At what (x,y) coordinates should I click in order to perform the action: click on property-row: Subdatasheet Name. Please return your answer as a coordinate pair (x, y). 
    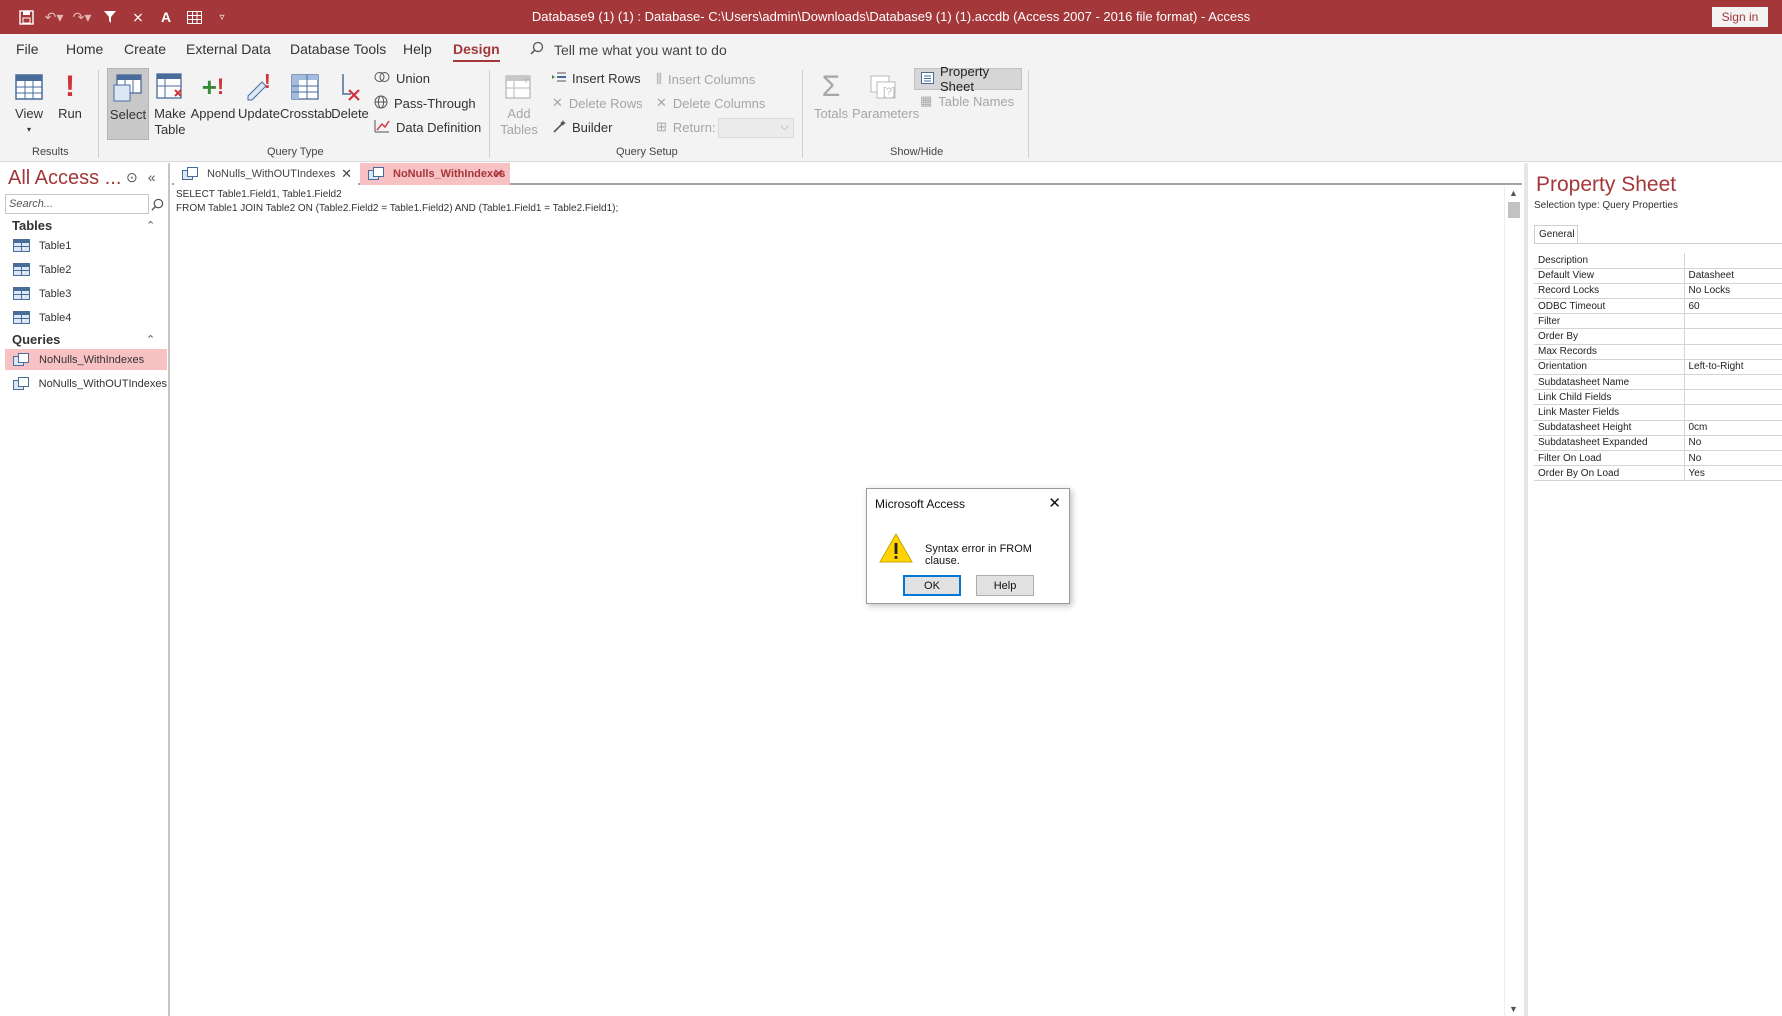
    Looking at the image, I should click on (1658, 382).